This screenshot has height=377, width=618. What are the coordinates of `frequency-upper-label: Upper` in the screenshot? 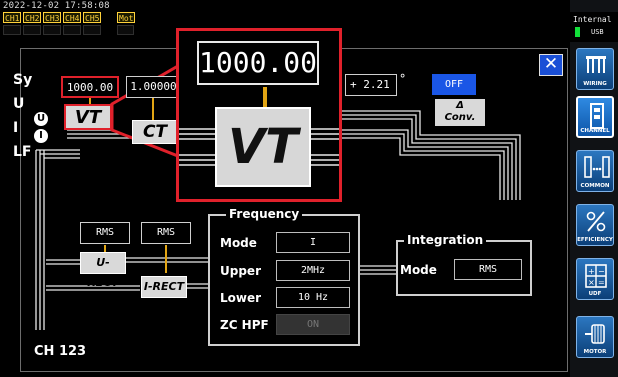 It's located at (240, 271).